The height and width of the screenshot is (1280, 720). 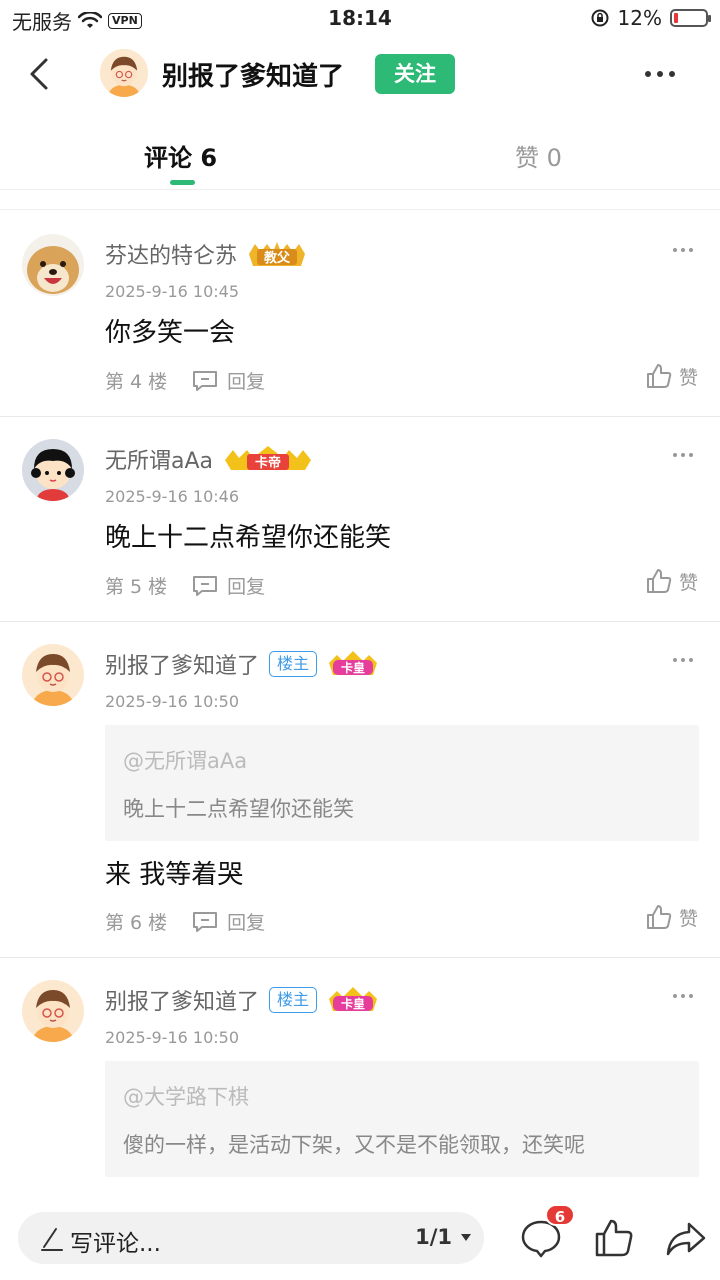 I want to click on rank-badge-text: 教父, so click(x=277, y=258).